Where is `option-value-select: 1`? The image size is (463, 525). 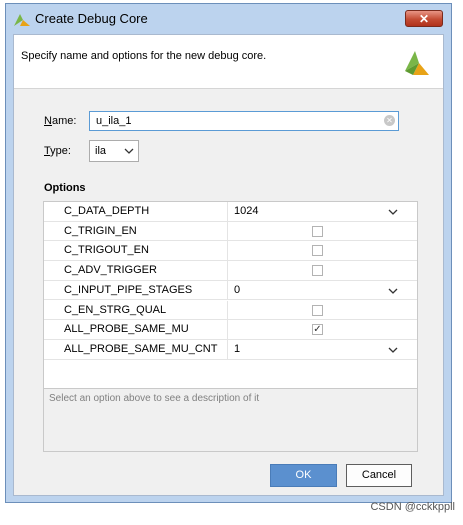 option-value-select: 1 is located at coordinates (237, 349).